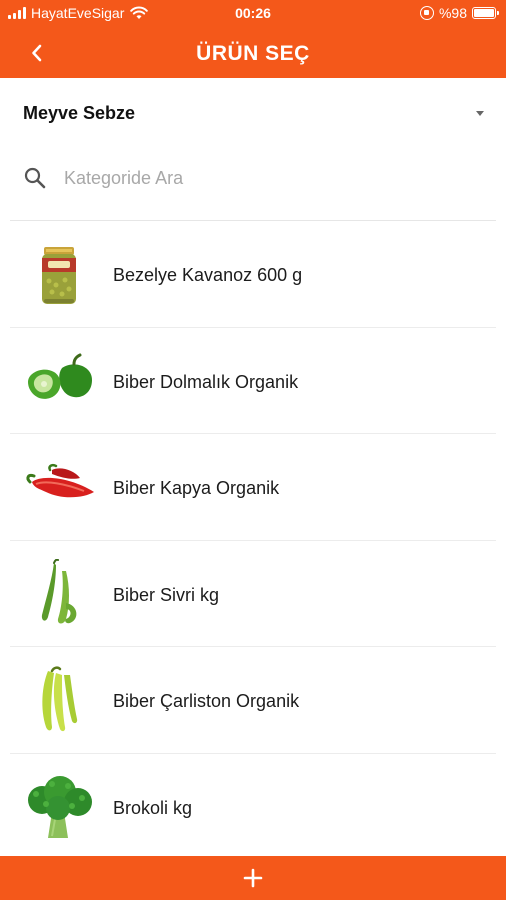 The image size is (506, 900). I want to click on battery-fill, so click(484, 13).